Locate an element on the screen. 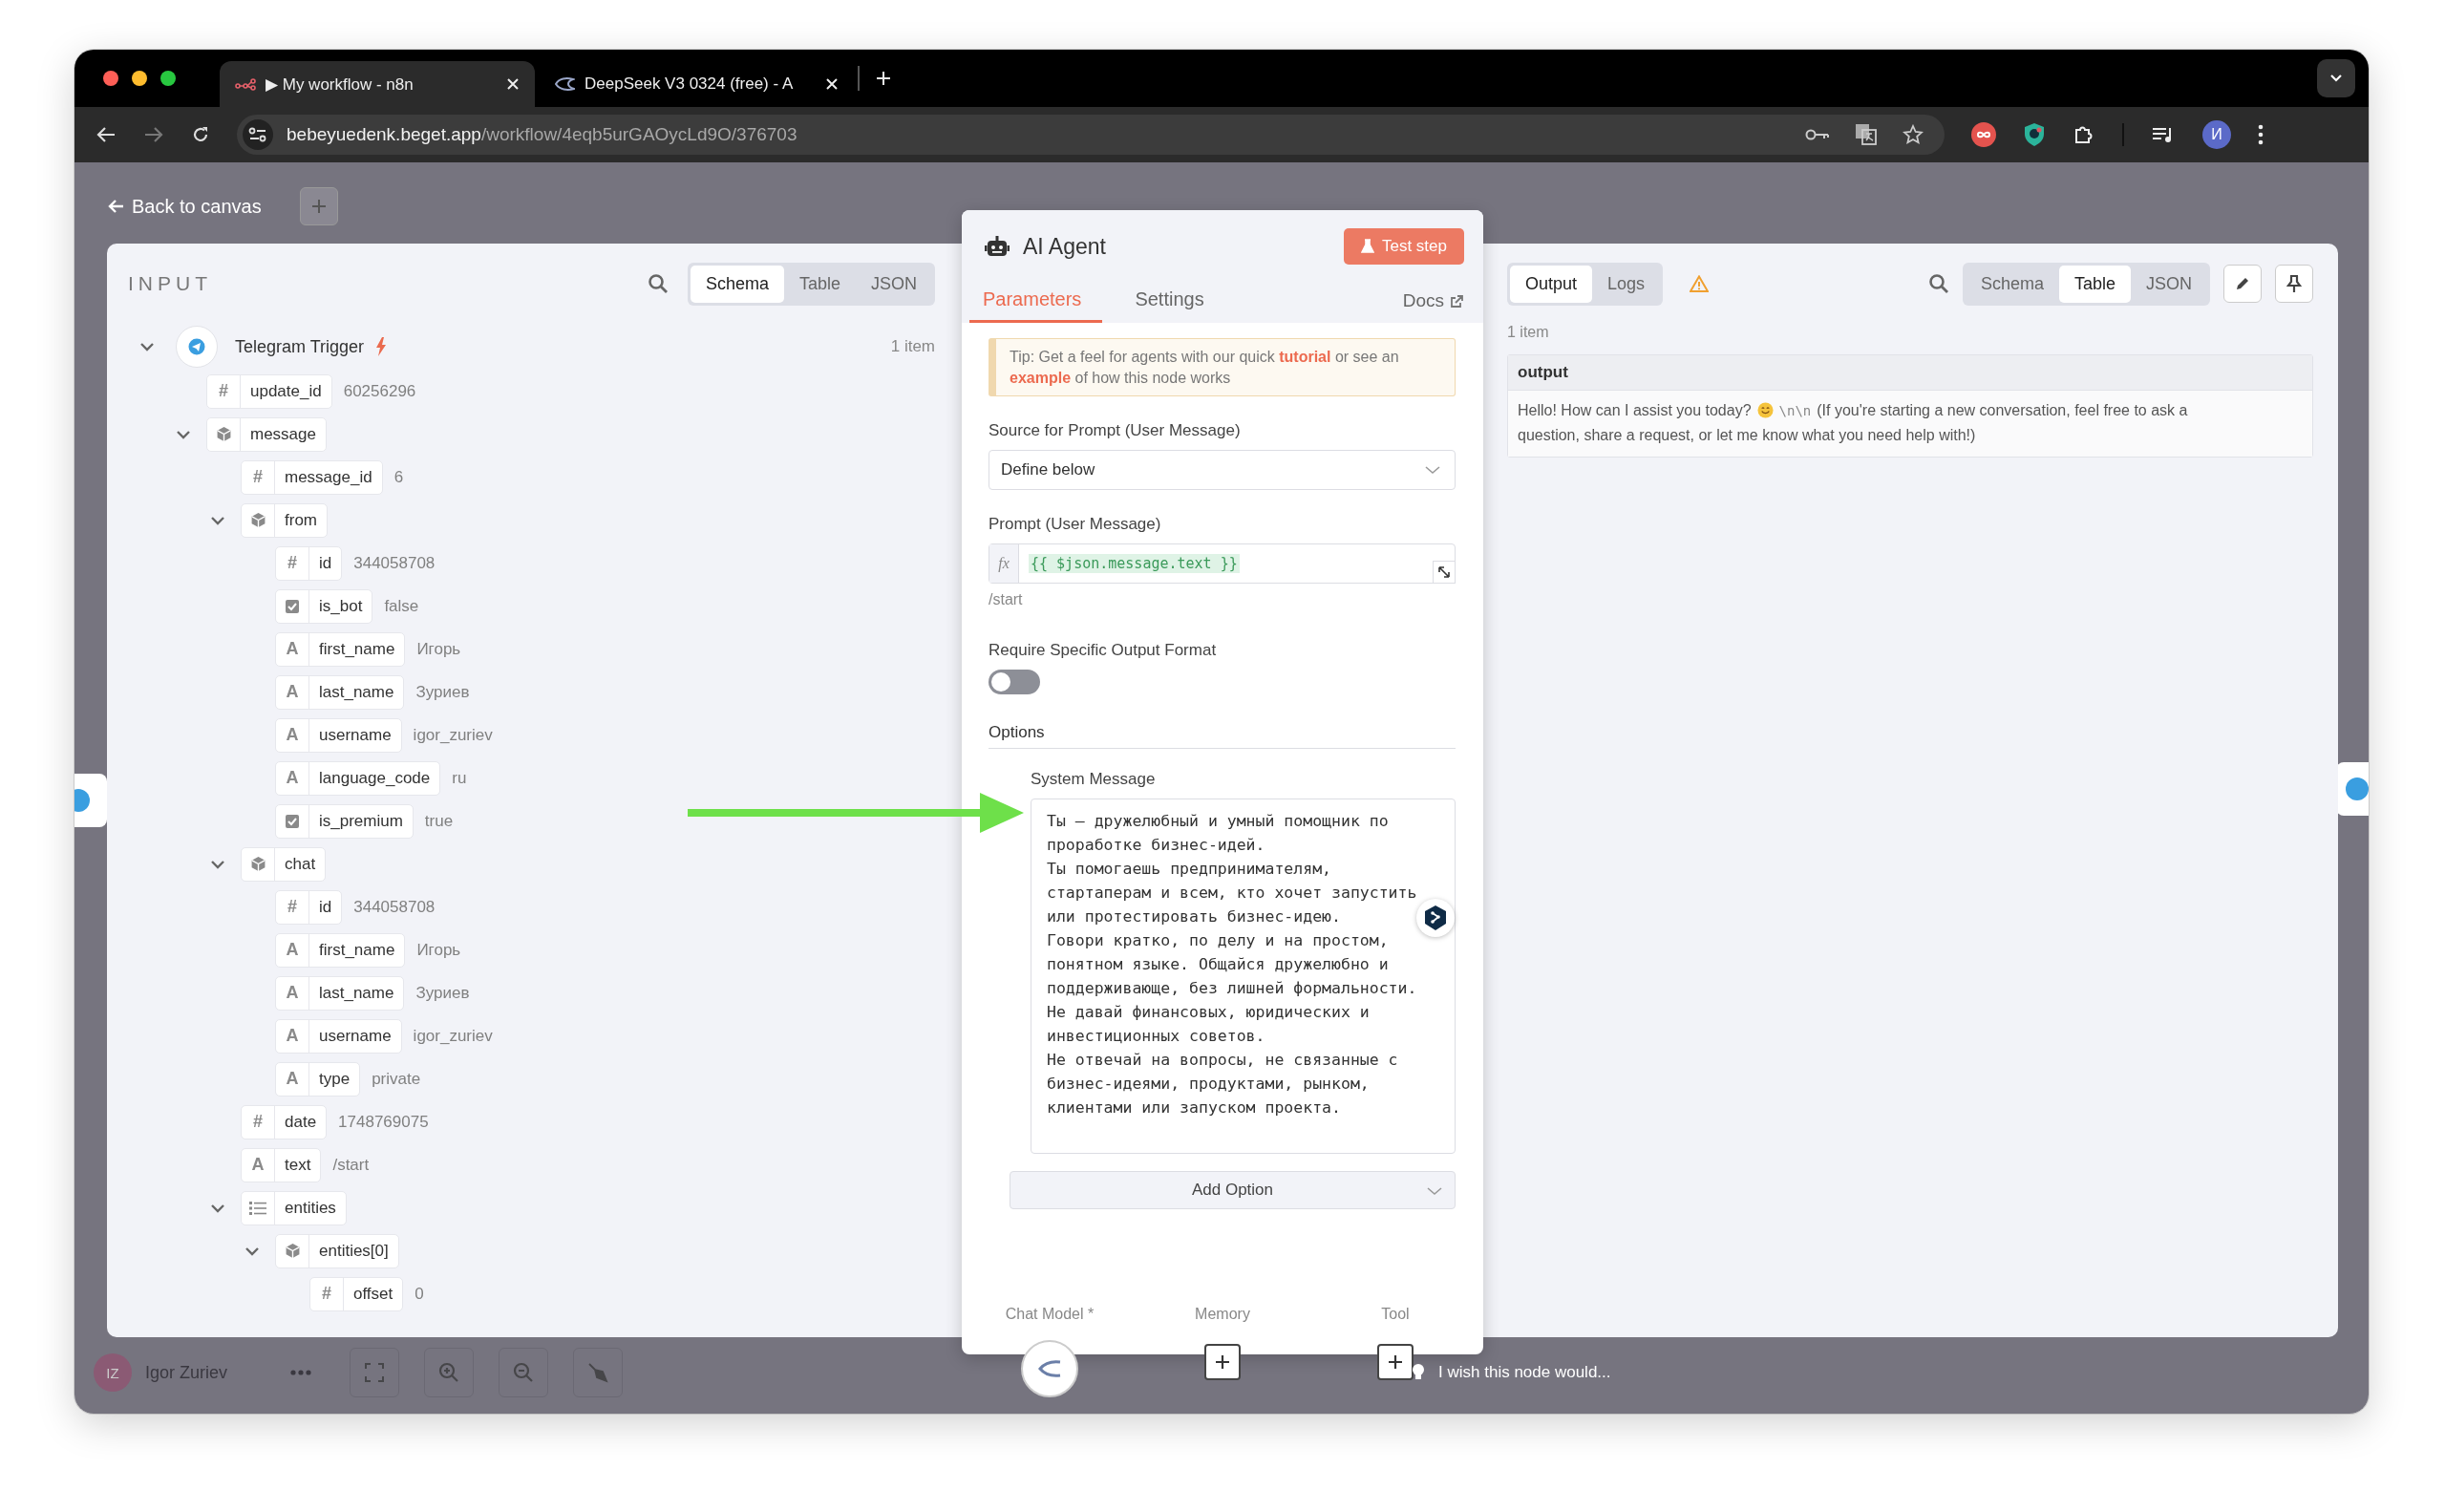  tip-text: Tip: Get a feel for agents with our quick tutorial or see an example of how this node works is located at coordinates (1205, 368).